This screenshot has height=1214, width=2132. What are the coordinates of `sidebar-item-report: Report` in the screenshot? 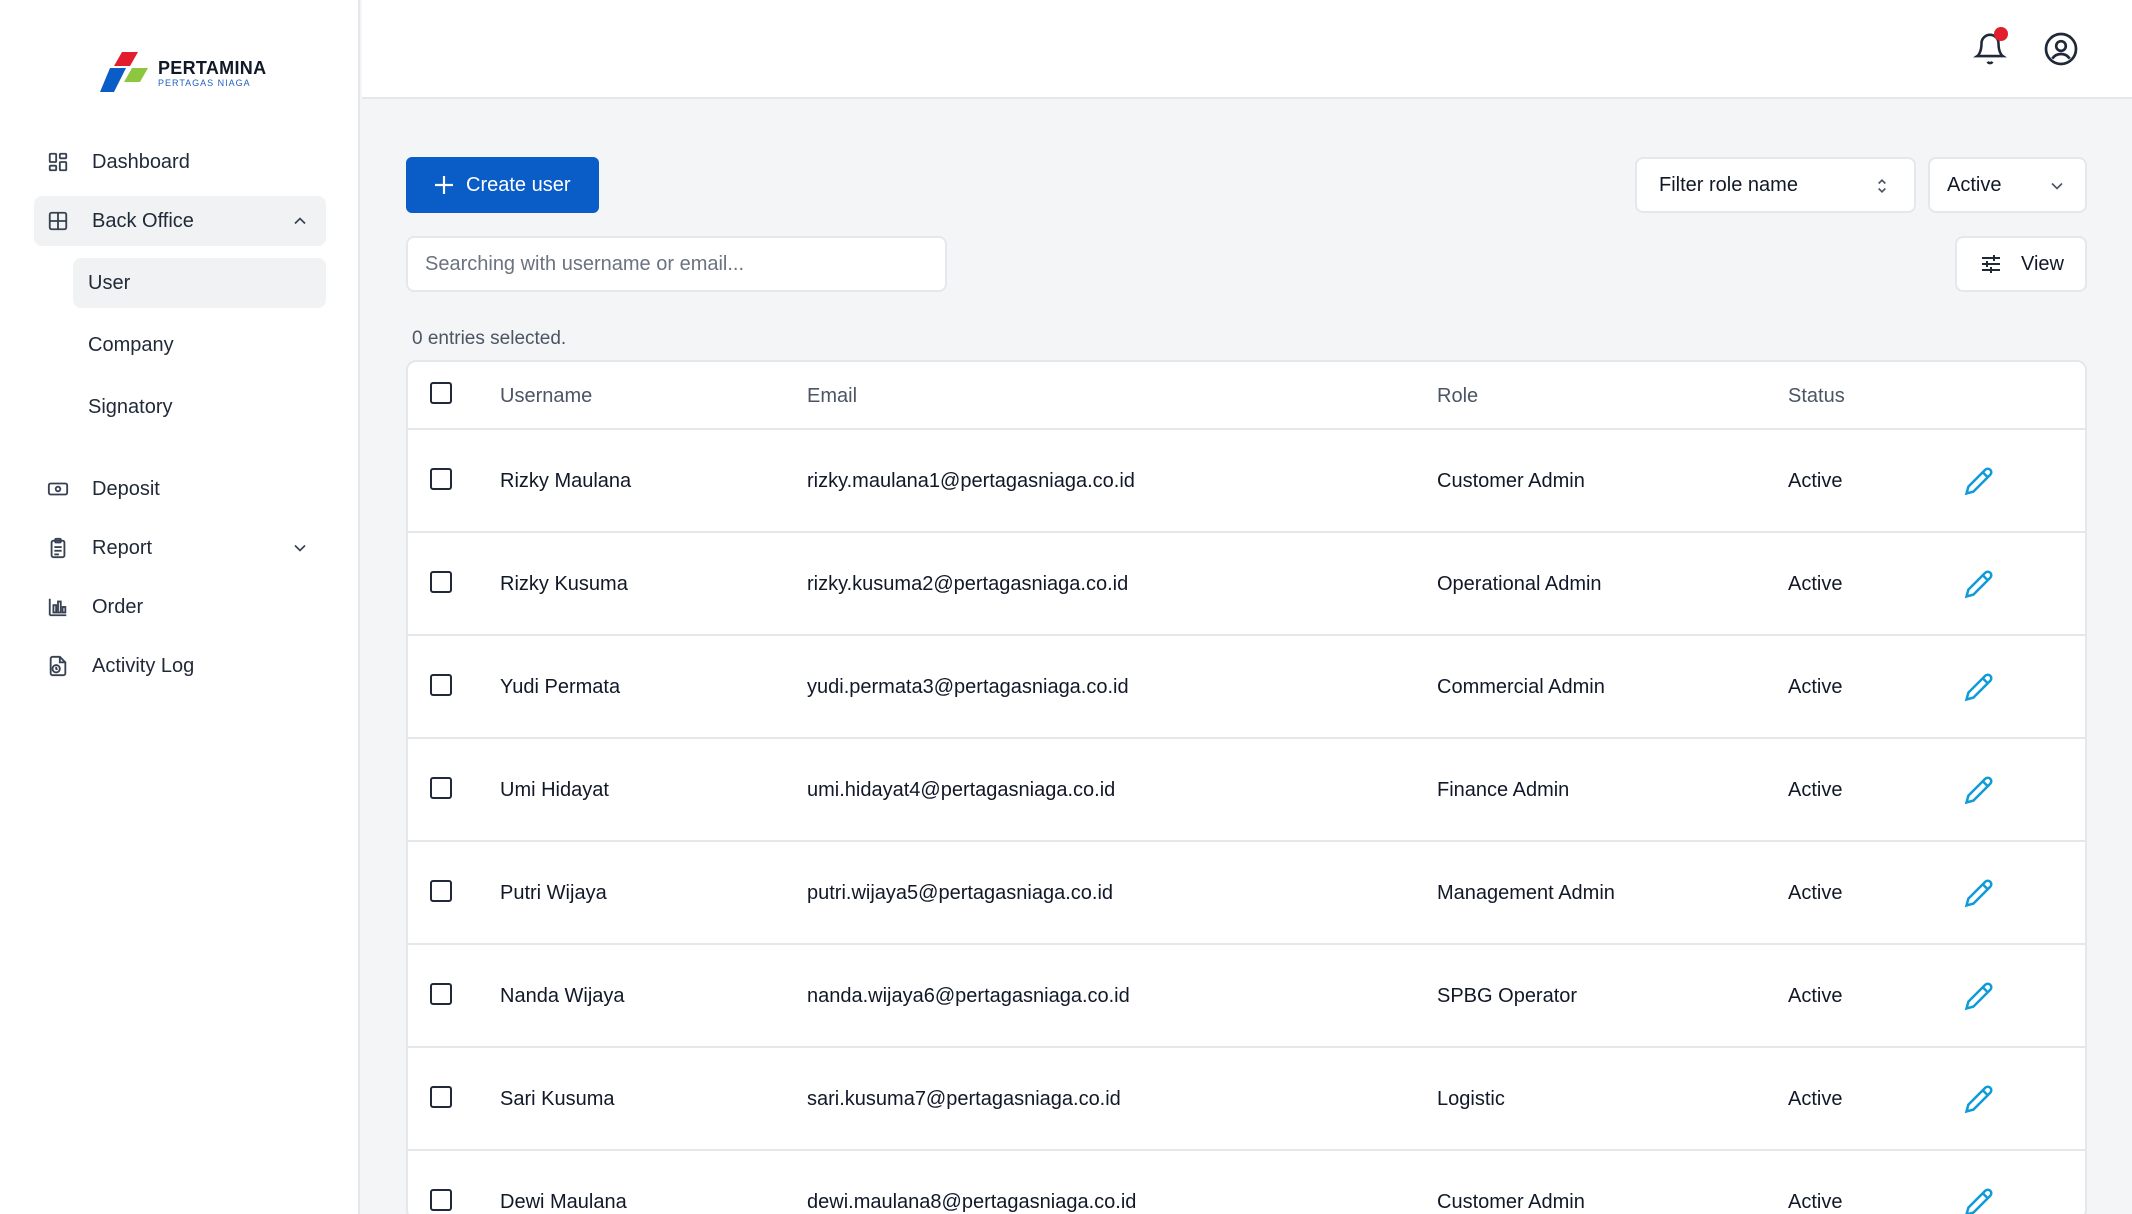 It's located at (180, 548).